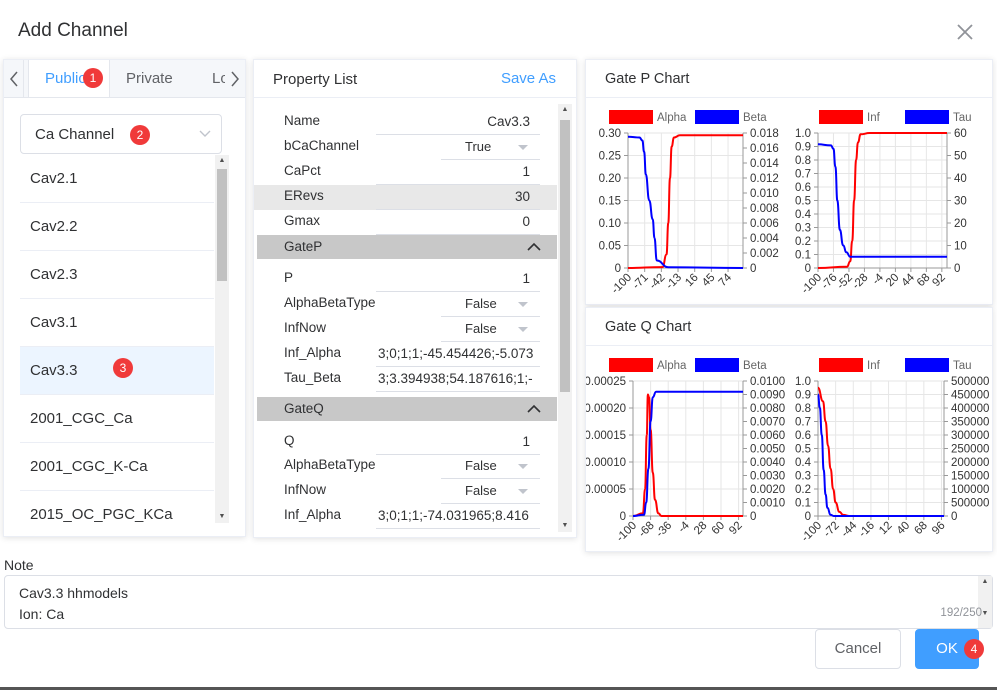 This screenshot has height=690, width=997. I want to click on y-right-tick-label: 0, so click(957, 269).